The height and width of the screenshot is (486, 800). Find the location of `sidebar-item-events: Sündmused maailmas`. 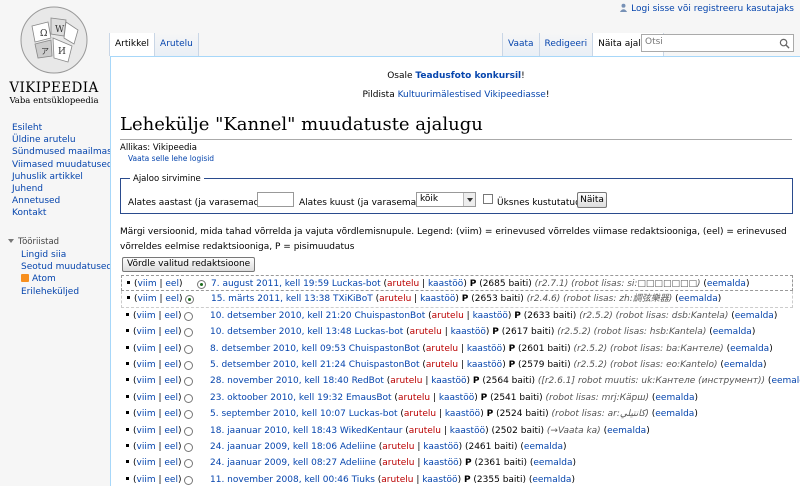

sidebar-item-events: Sündmused maailmas is located at coordinates (56, 152).